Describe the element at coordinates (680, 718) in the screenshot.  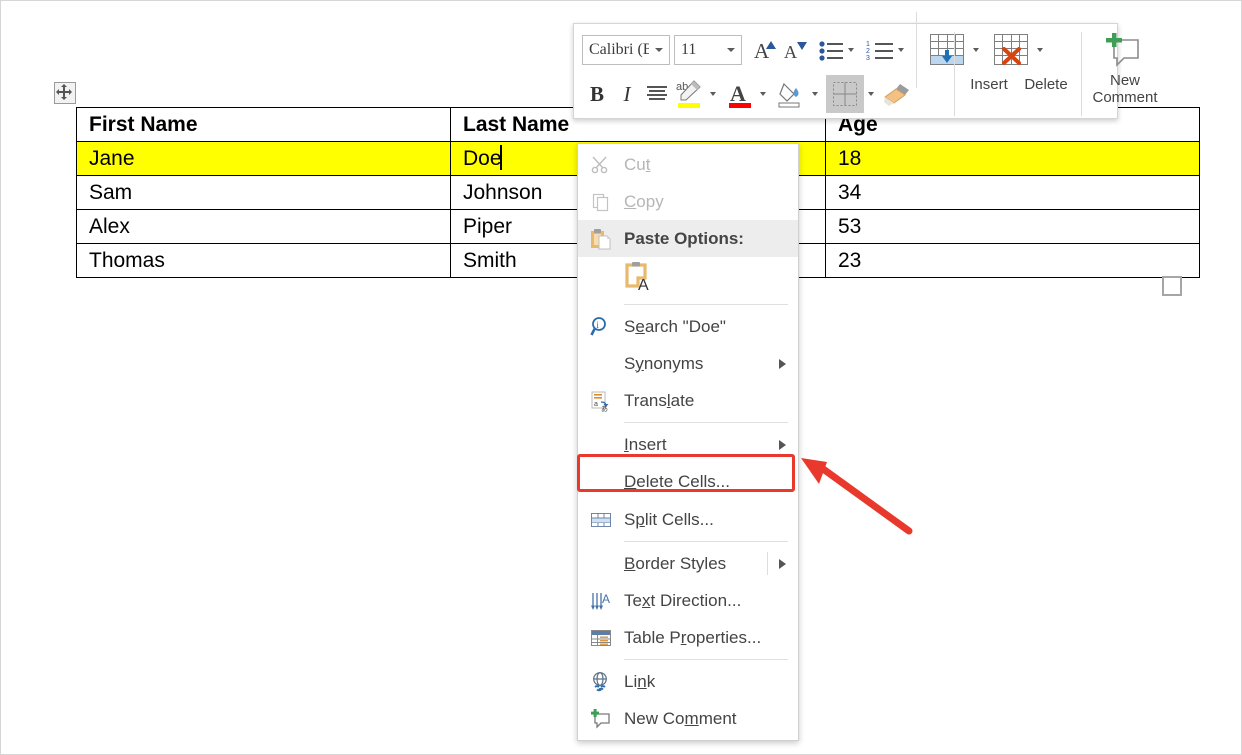
I see `menu-item-label: New Comment` at that location.